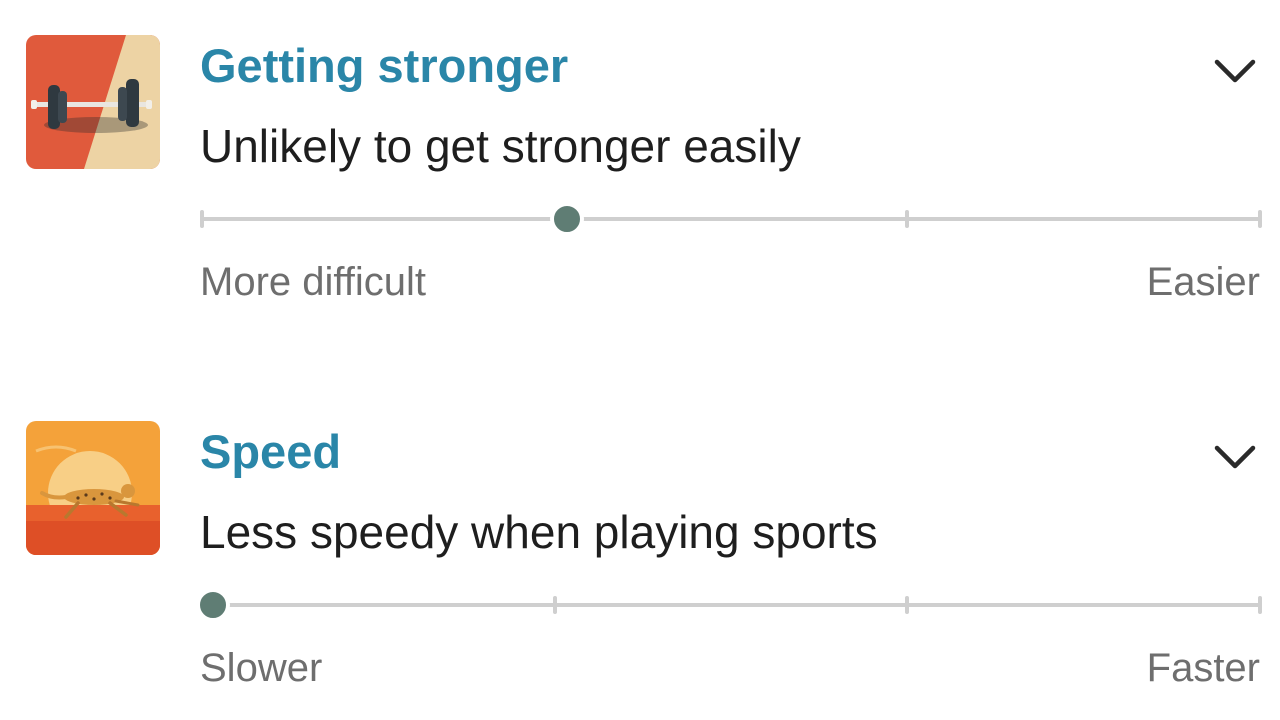 Image resolution: width=1280 pixels, height=720 pixels. I want to click on cheetah-icon, so click(93, 488).